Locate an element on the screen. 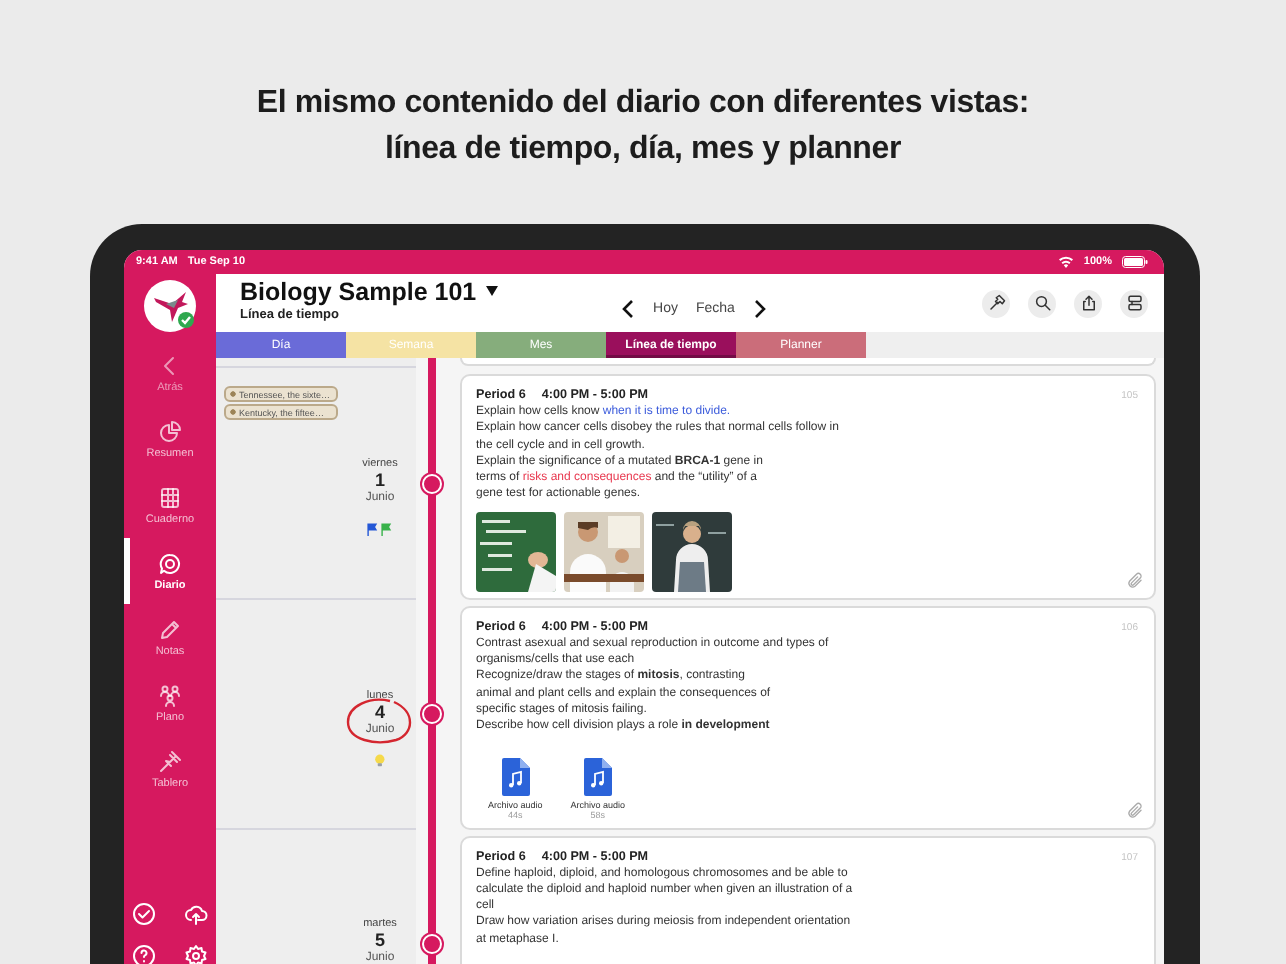 Image resolution: width=1286 pixels, height=964 pixels. flags-icon is located at coordinates (380, 529).